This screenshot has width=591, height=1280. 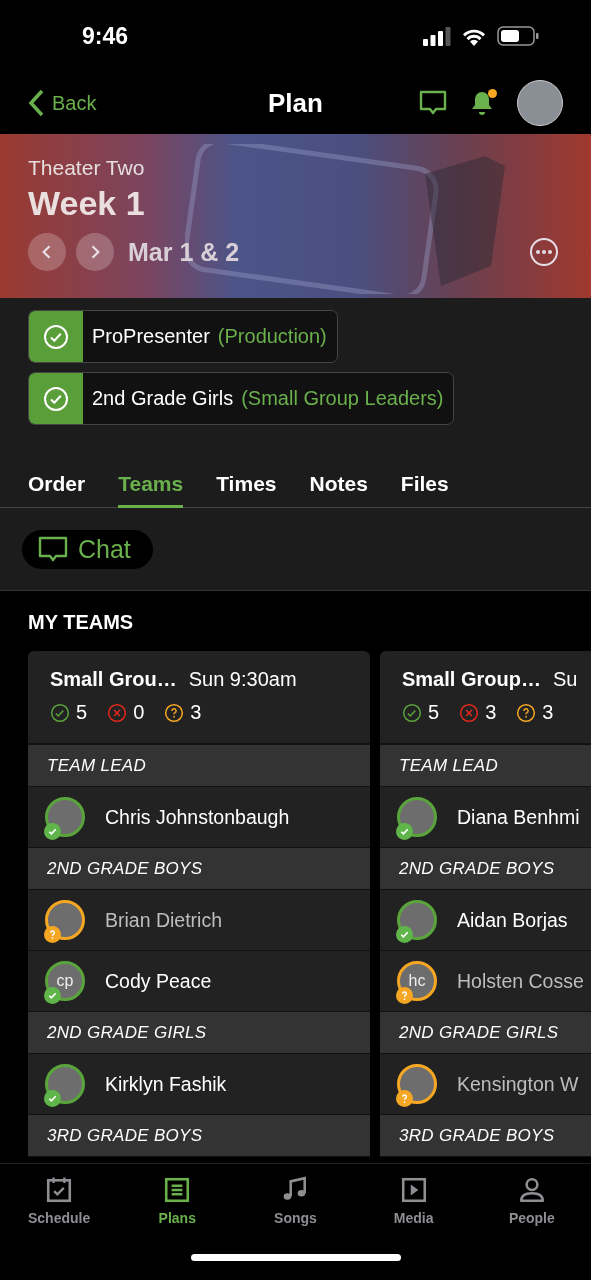 I want to click on page-title: Plan, so click(x=295, y=102).